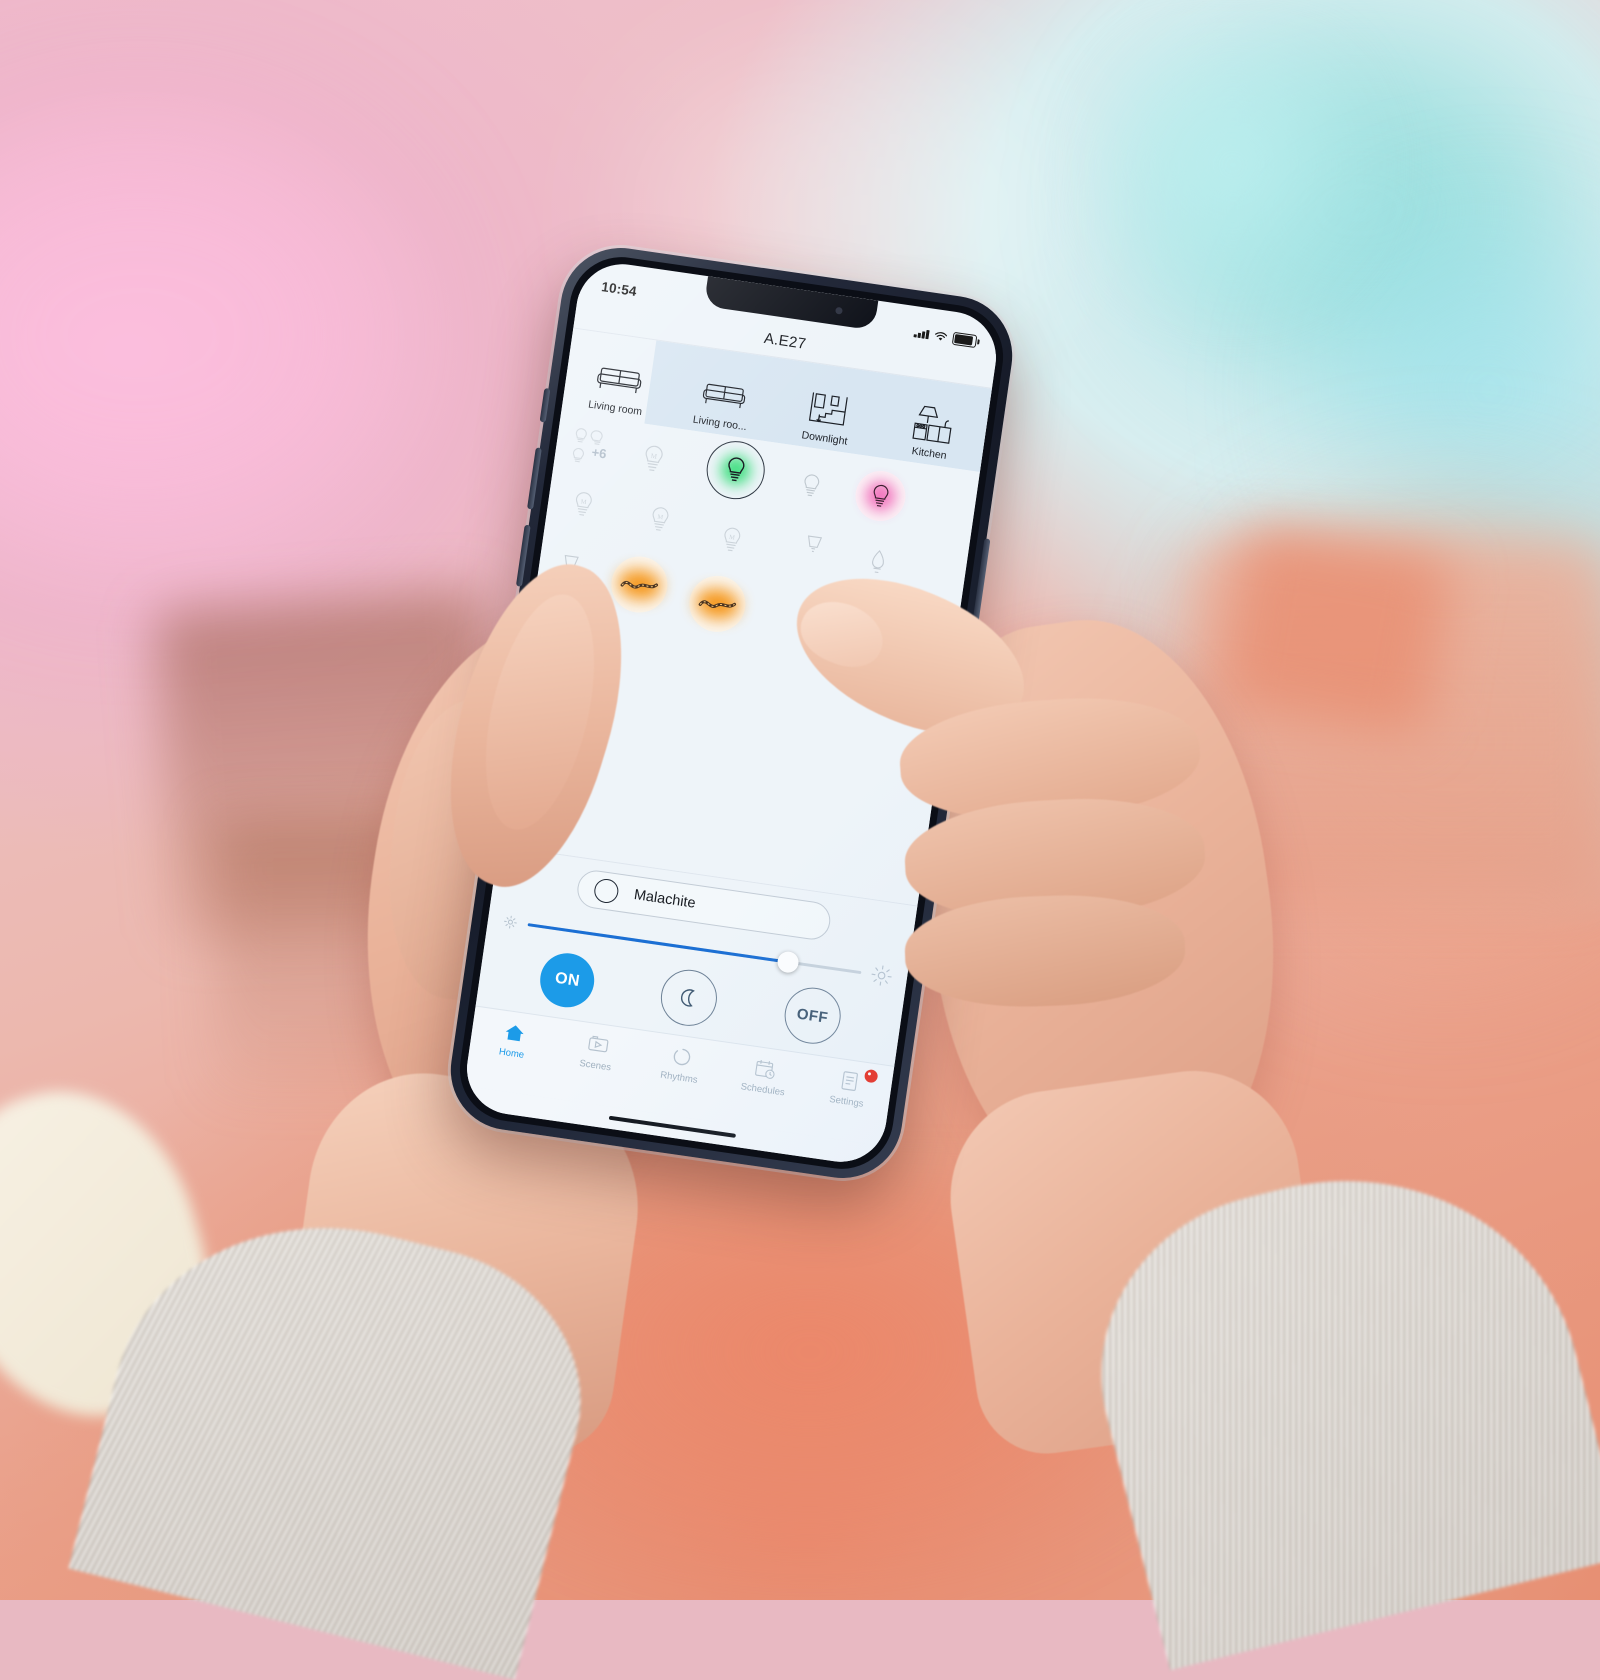 The image size is (1600, 1680). Describe the element at coordinates (606, 891) in the screenshot. I see `color-ring-icon` at that location.